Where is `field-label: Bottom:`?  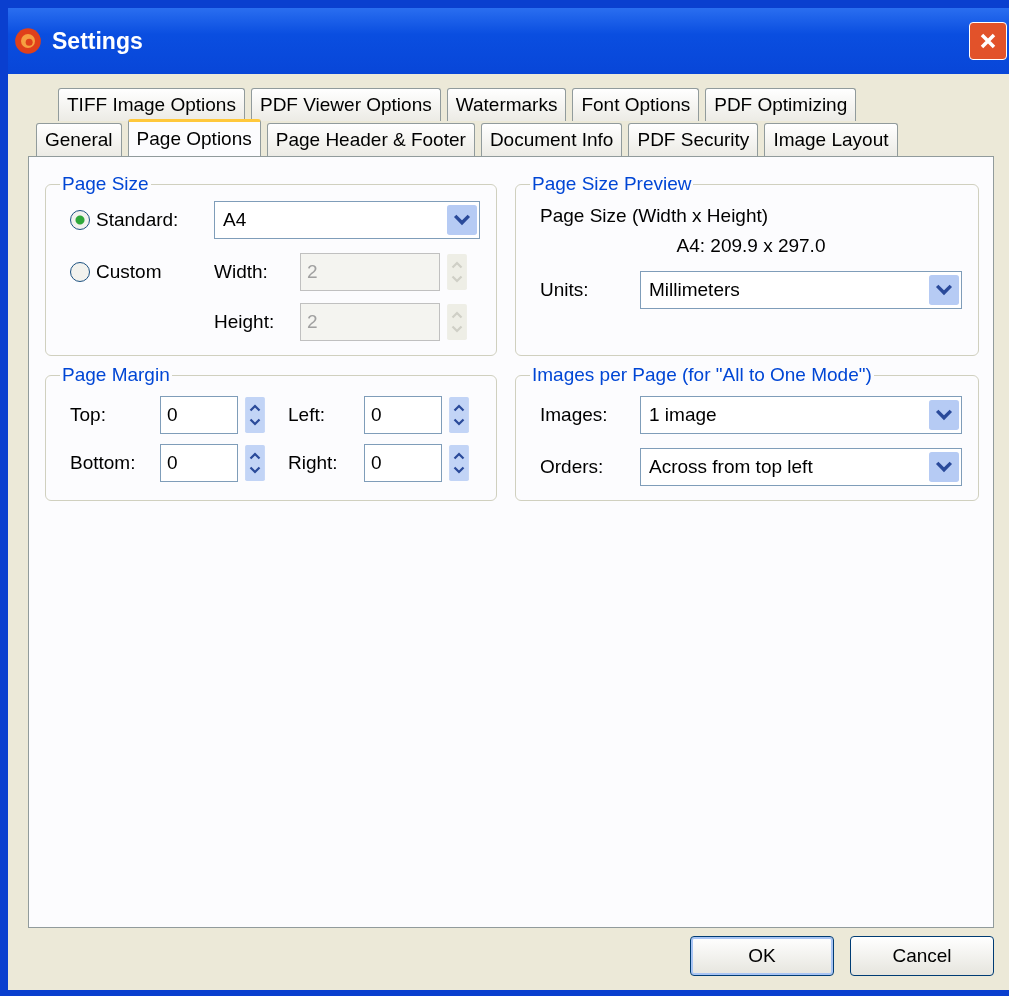 field-label: Bottom: is located at coordinates (103, 463).